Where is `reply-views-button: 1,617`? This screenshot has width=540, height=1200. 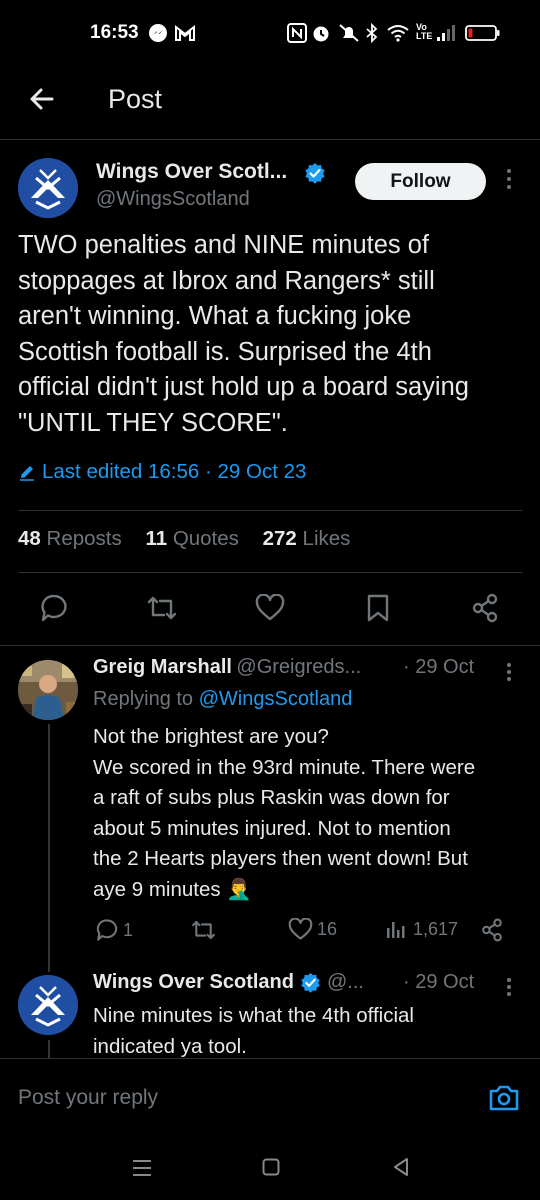 reply-views-button: 1,617 is located at coordinates (421, 929).